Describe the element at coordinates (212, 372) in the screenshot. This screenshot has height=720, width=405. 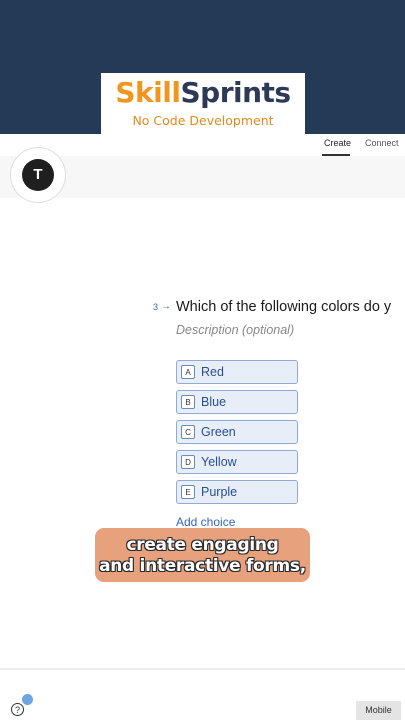
I see `choice-label: Red` at that location.